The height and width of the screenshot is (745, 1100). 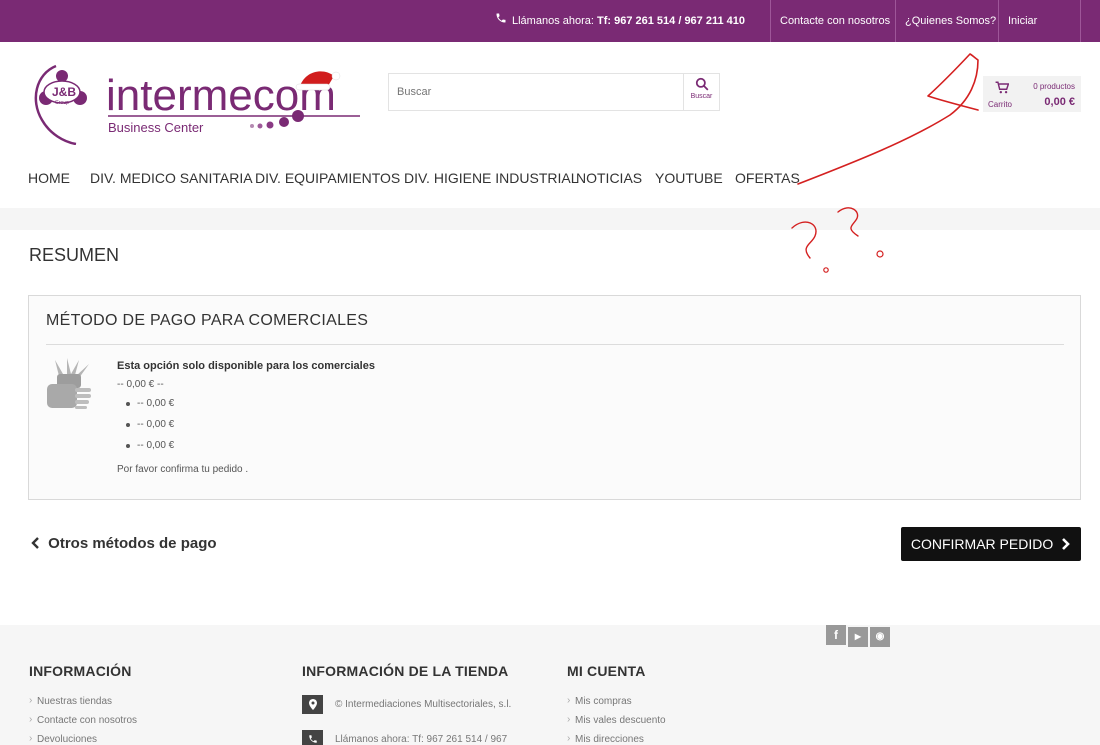 I want to click on footer-link-vouchers: Mis vales descuento, so click(x=616, y=724).